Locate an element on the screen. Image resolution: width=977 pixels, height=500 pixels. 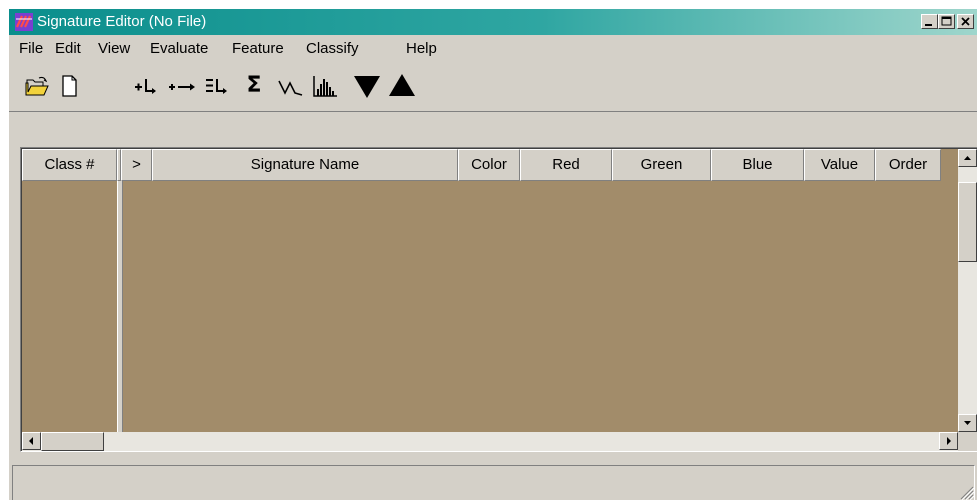
column-header-order: Order is located at coordinates (908, 165).